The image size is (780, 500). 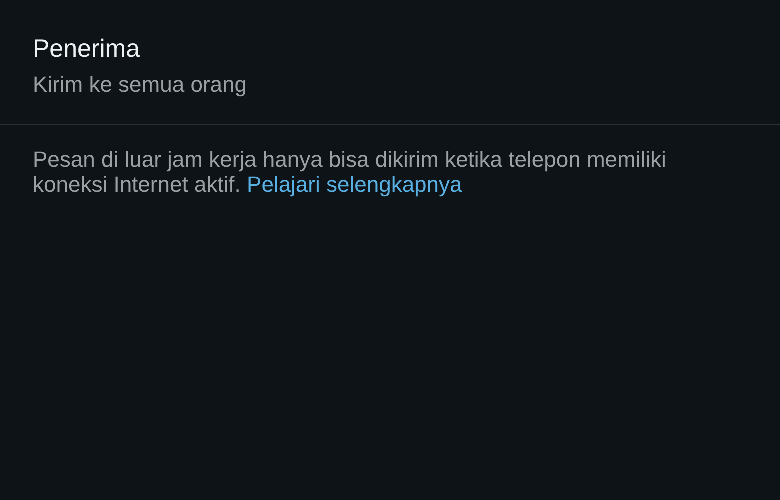 What do you see at coordinates (87, 49) in the screenshot?
I see `setting-title: Penerima` at bounding box center [87, 49].